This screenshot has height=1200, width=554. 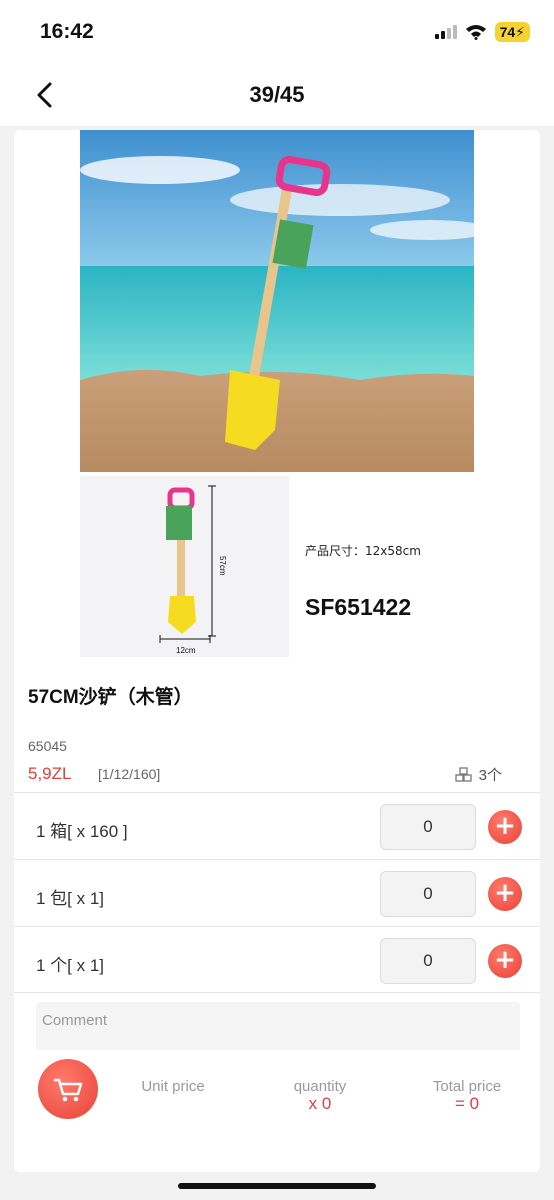 I want to click on status-icons: 74⚡, so click(x=482, y=32).